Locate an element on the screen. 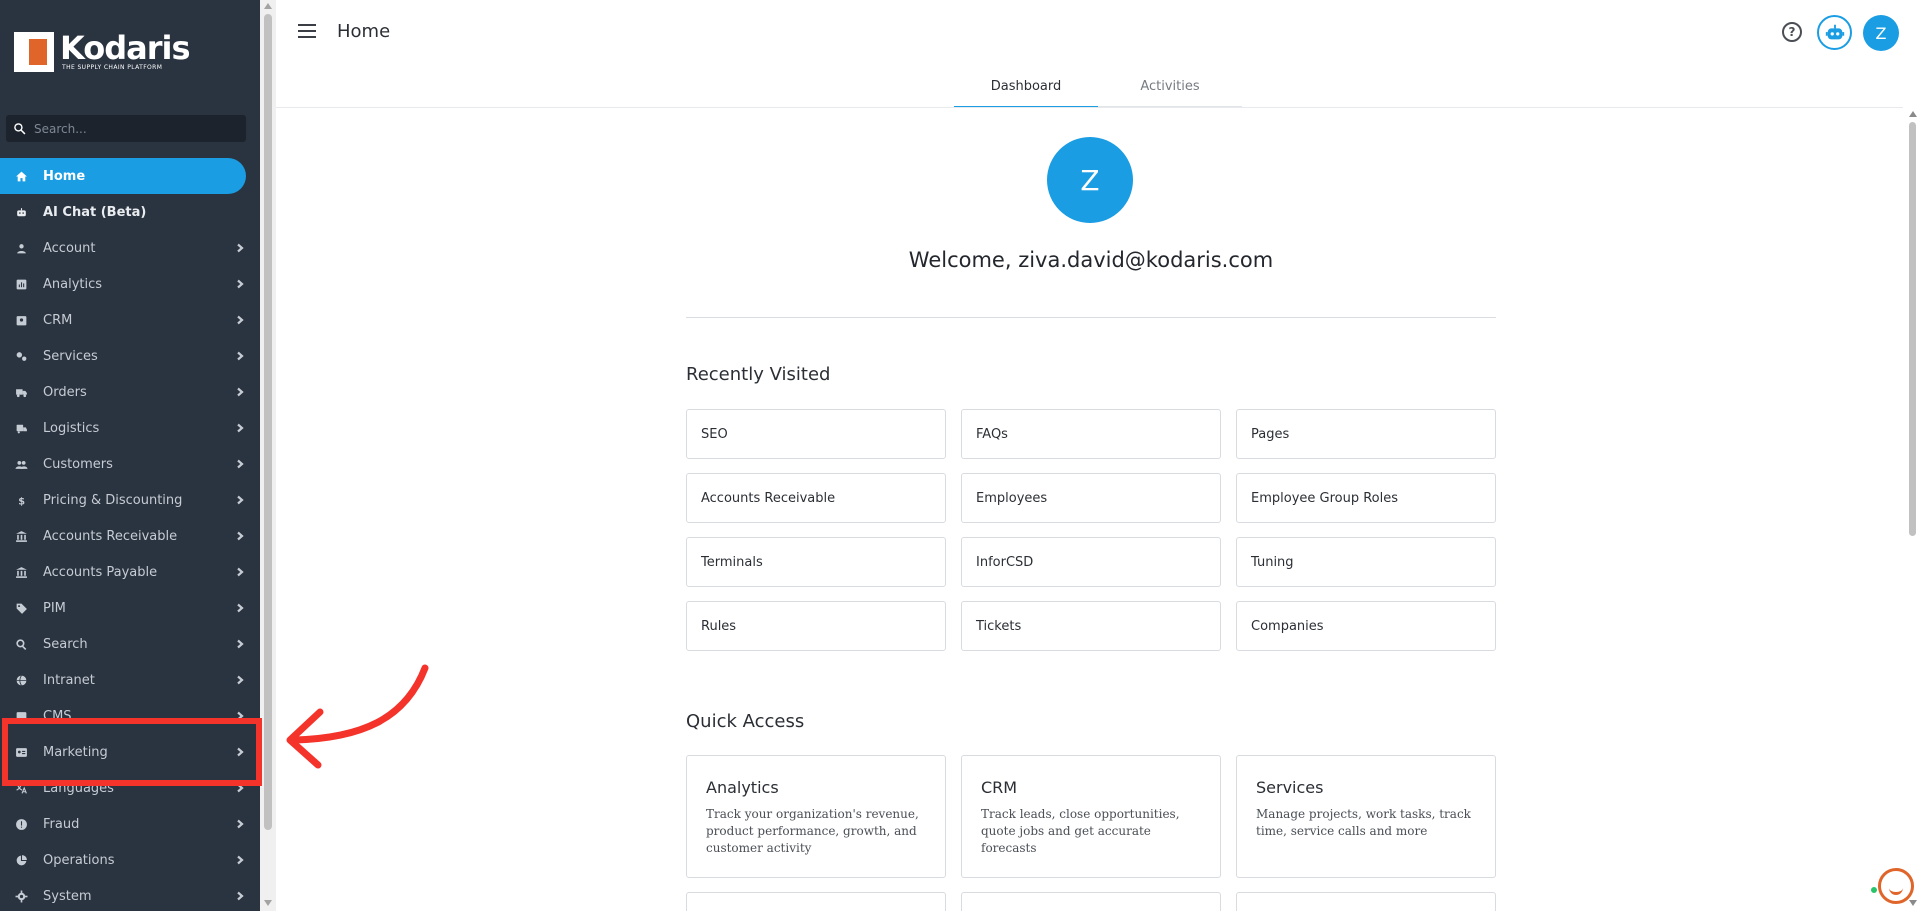 The width and height of the screenshot is (1920, 911). quick-access-title-text: Analytics is located at coordinates (742, 787).